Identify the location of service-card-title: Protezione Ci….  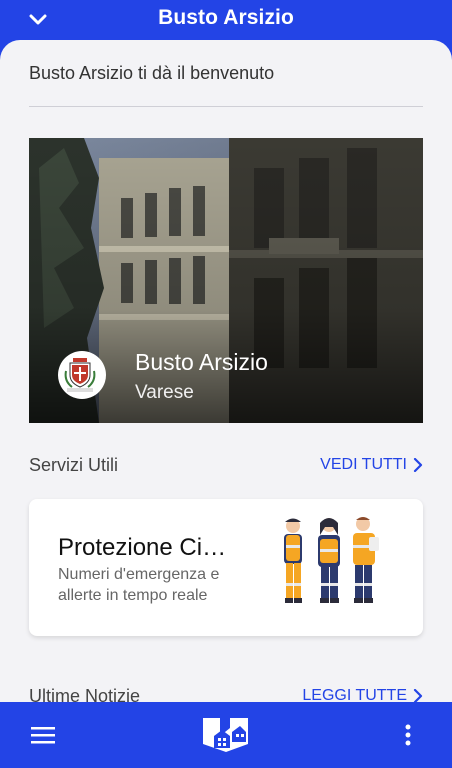
(142, 547).